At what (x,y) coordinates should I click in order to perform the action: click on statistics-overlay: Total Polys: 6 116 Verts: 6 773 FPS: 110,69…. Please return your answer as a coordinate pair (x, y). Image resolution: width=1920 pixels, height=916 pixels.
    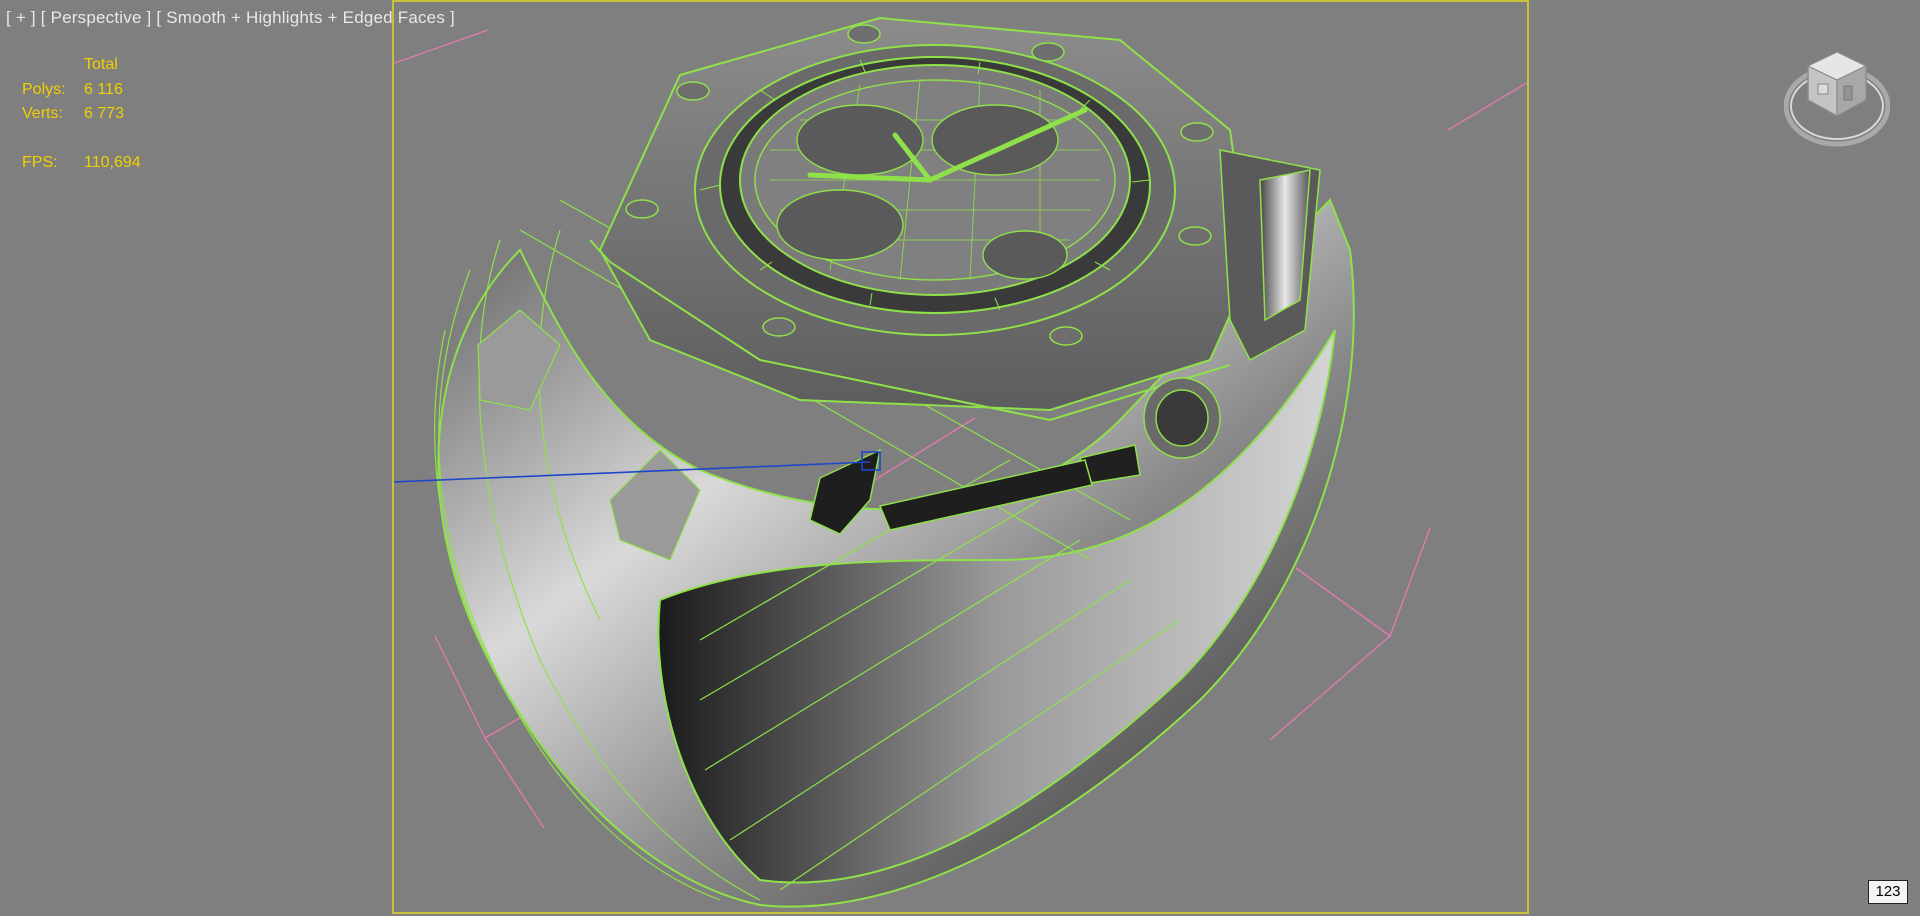
    Looking at the image, I should click on (81, 114).